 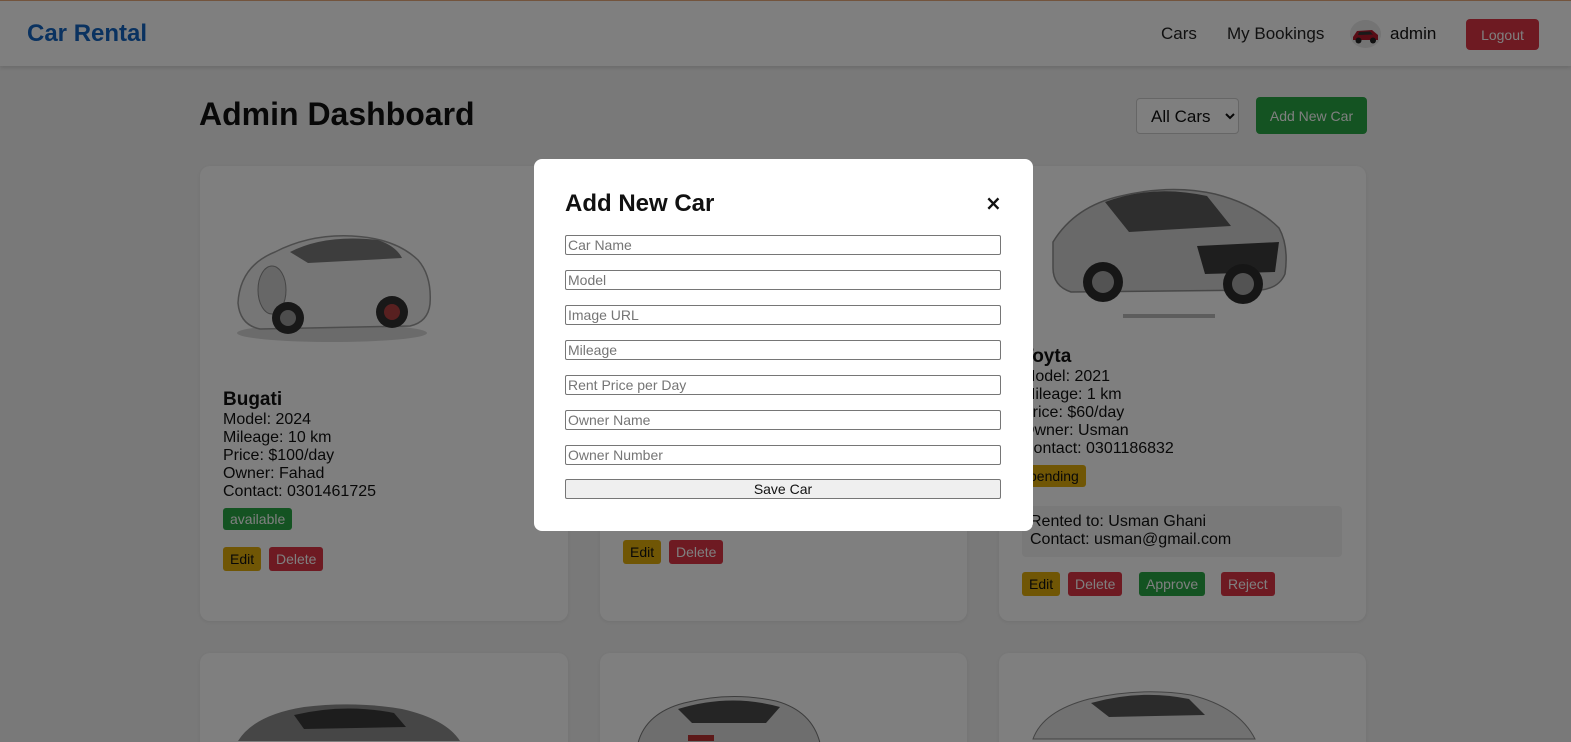 I want to click on mileage-input, so click(x=783, y=350).